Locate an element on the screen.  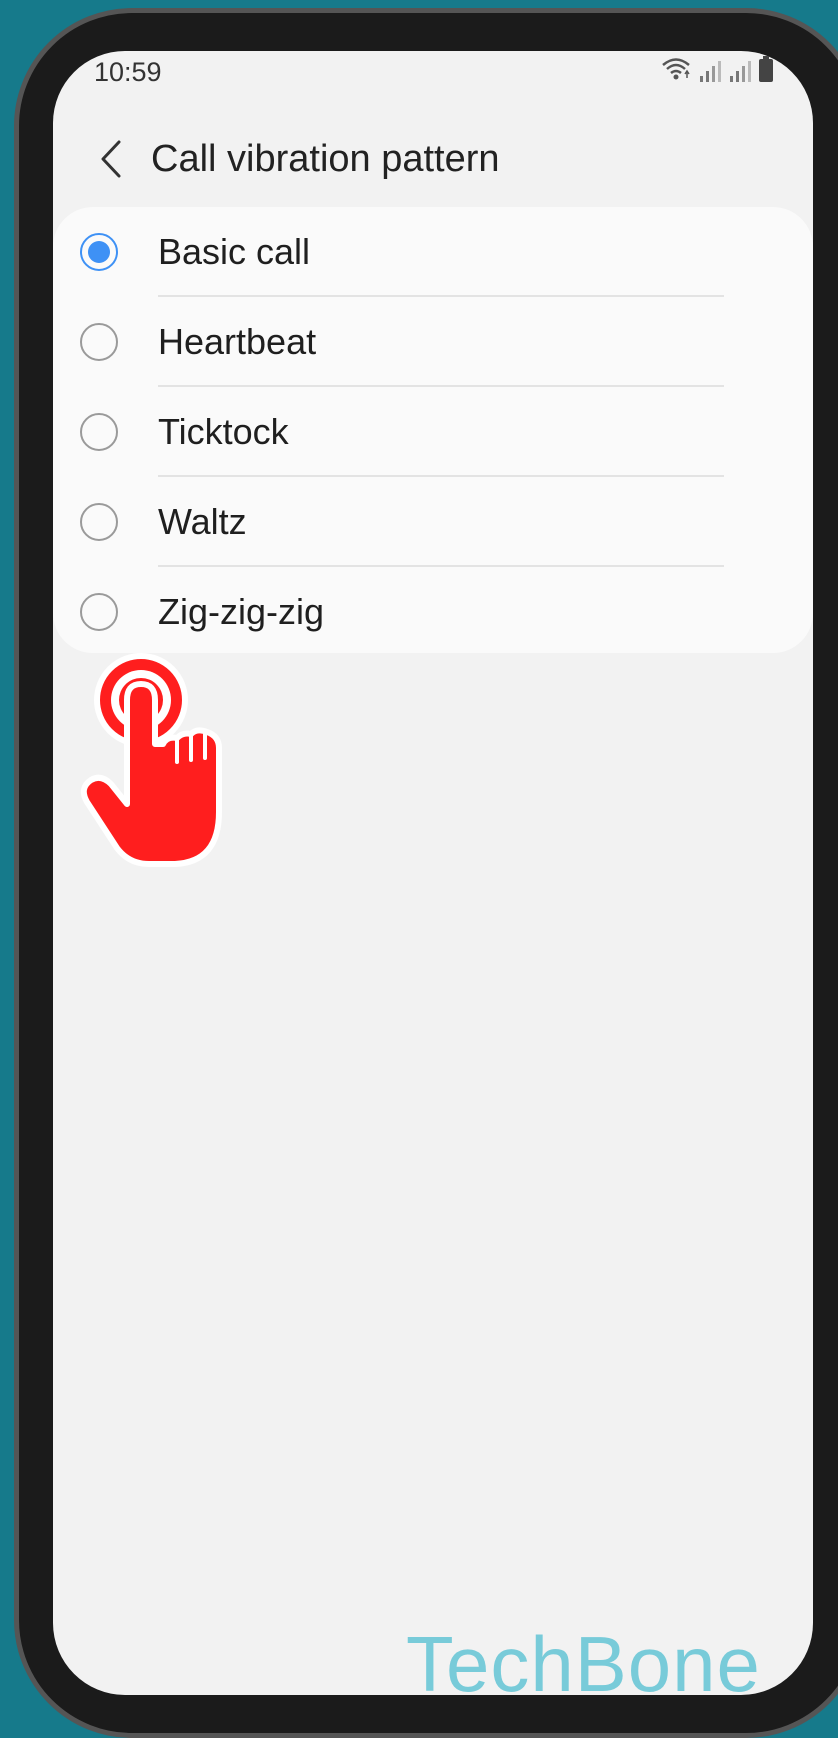
option-waltz: Waltz is located at coordinates (433, 522).